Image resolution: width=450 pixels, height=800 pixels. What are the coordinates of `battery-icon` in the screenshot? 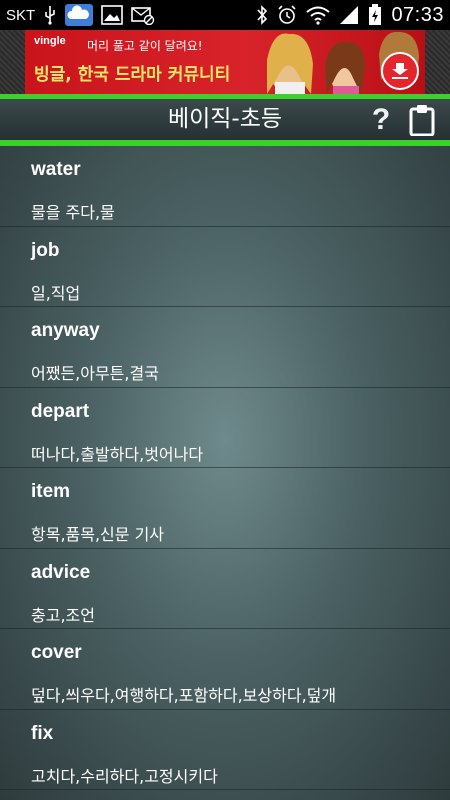 It's located at (375, 15).